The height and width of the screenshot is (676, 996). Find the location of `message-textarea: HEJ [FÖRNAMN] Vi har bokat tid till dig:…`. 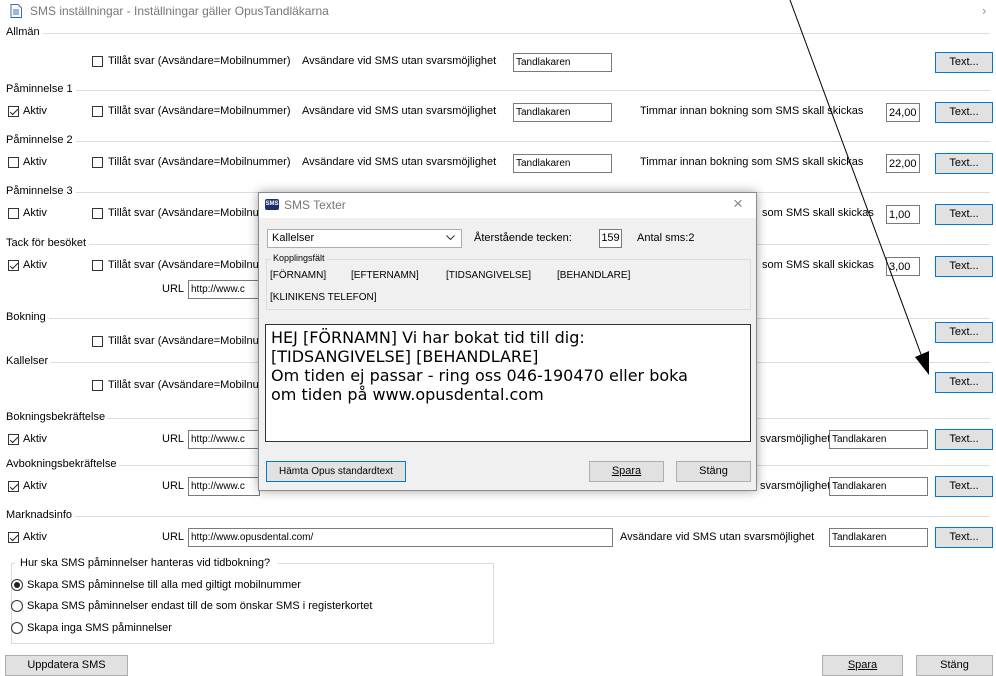

message-textarea: HEJ [FÖRNAMN] Vi har bokat tid till dig:… is located at coordinates (508, 383).